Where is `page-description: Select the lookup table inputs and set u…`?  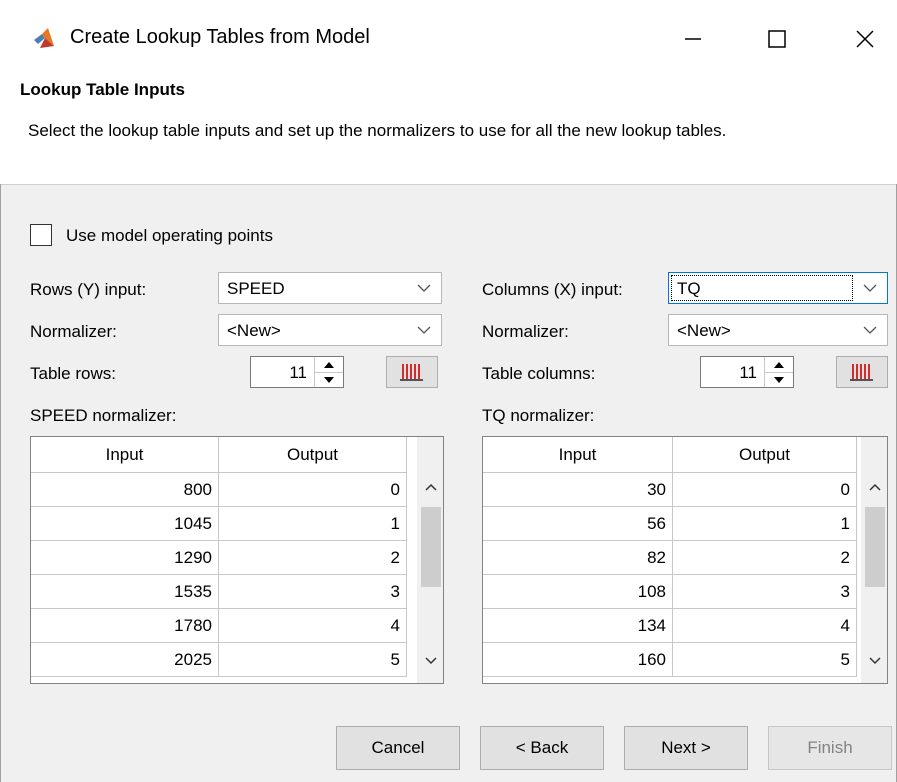 page-description: Select the lookup table inputs and set u… is located at coordinates (377, 130).